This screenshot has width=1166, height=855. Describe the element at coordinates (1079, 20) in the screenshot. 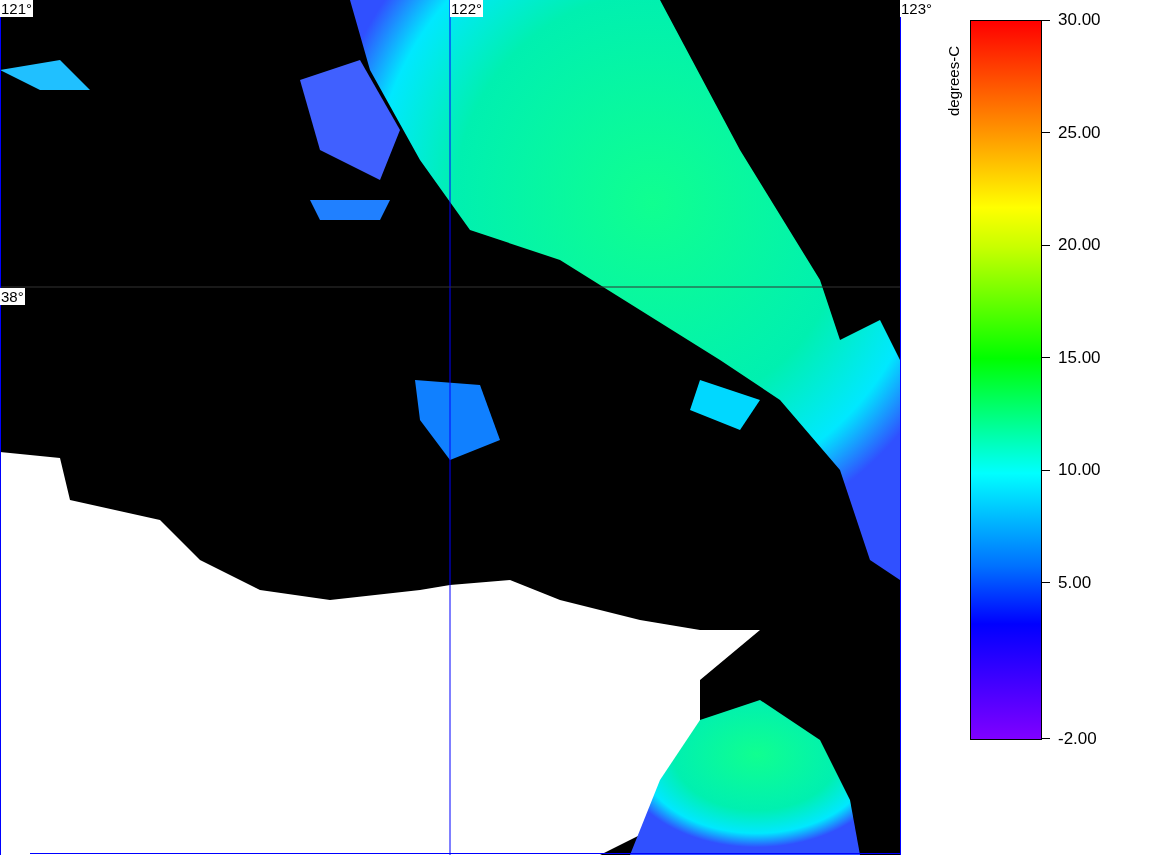

I see `tick-label: 30.00` at that location.